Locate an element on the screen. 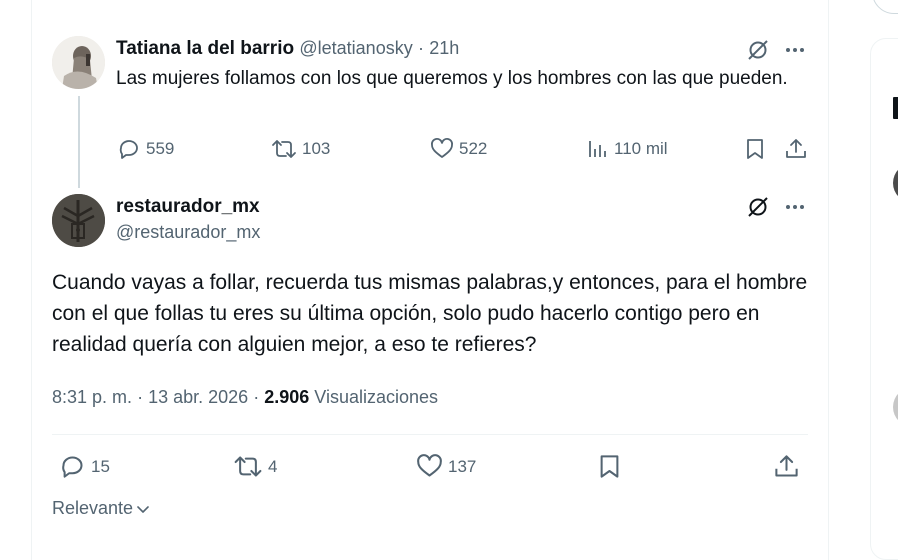 Image resolution: width=898 pixels, height=560 pixels. parent-views-button: 110 mil is located at coordinates (627, 149).